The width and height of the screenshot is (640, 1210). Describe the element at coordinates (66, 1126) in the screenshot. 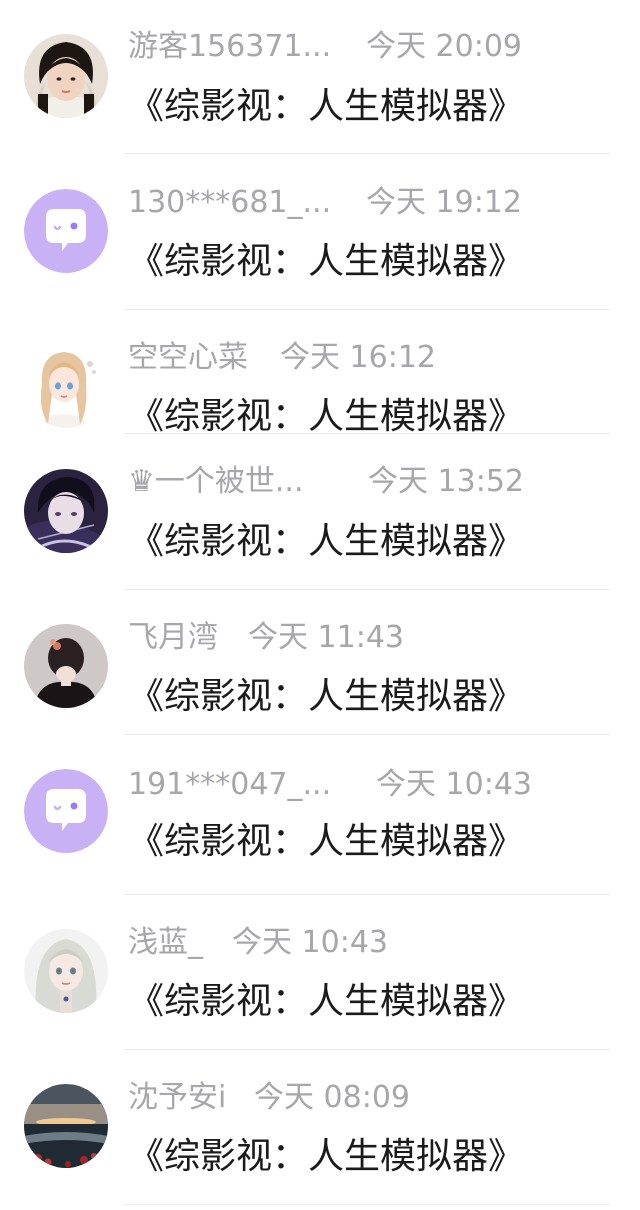

I see `sunset-landscape-avatar` at that location.